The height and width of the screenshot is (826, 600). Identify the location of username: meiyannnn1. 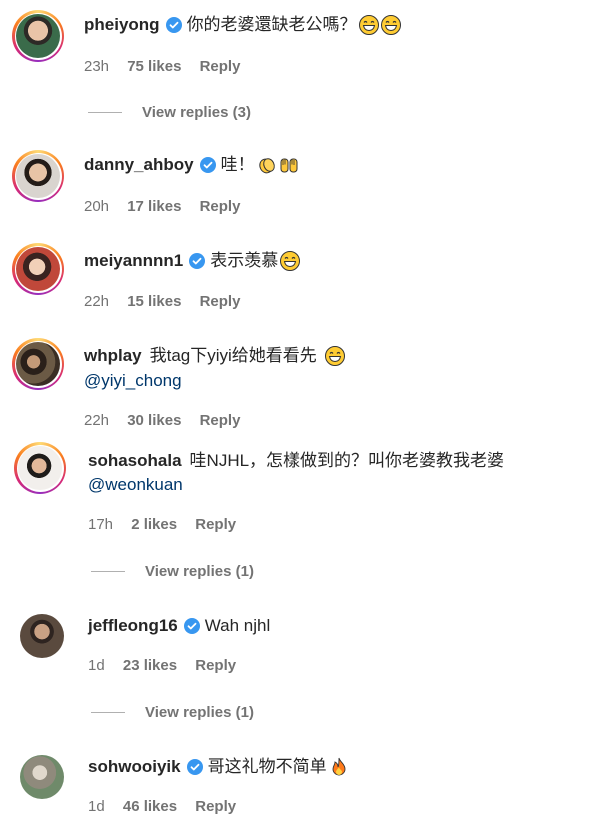
(133, 261).